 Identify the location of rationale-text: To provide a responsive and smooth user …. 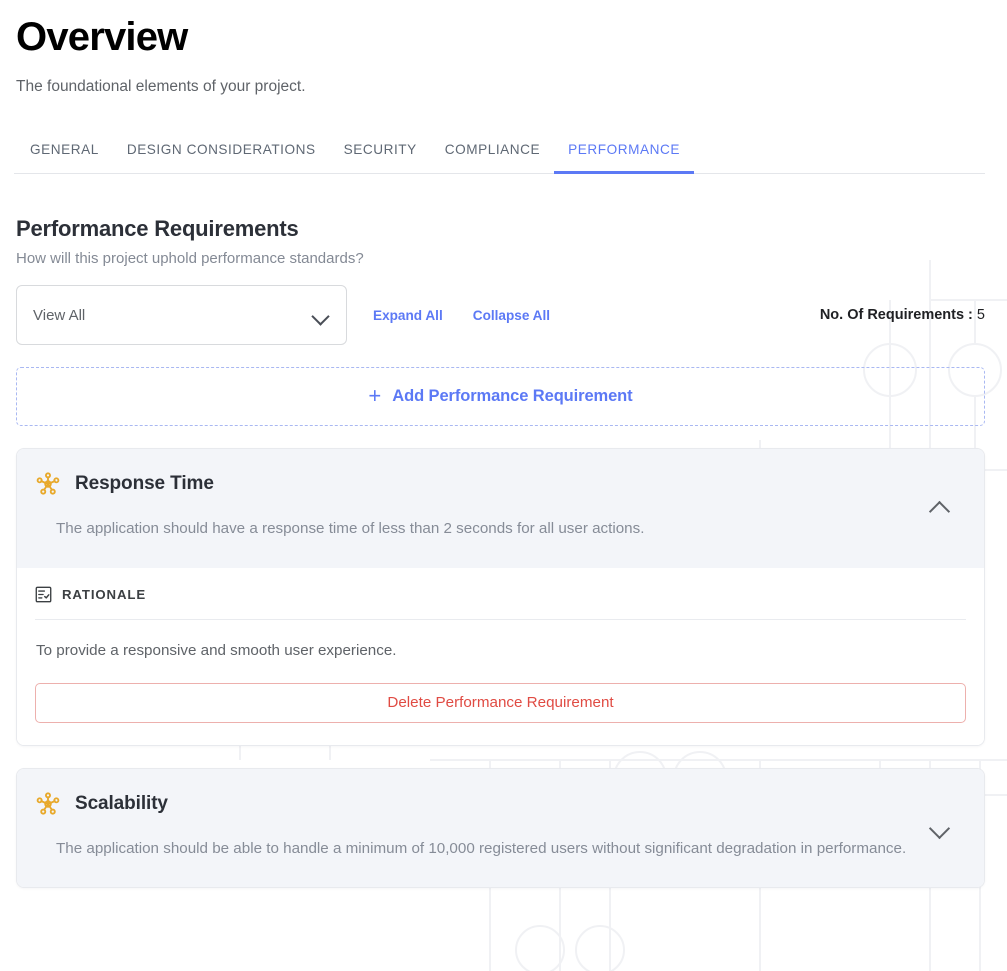
(216, 650).